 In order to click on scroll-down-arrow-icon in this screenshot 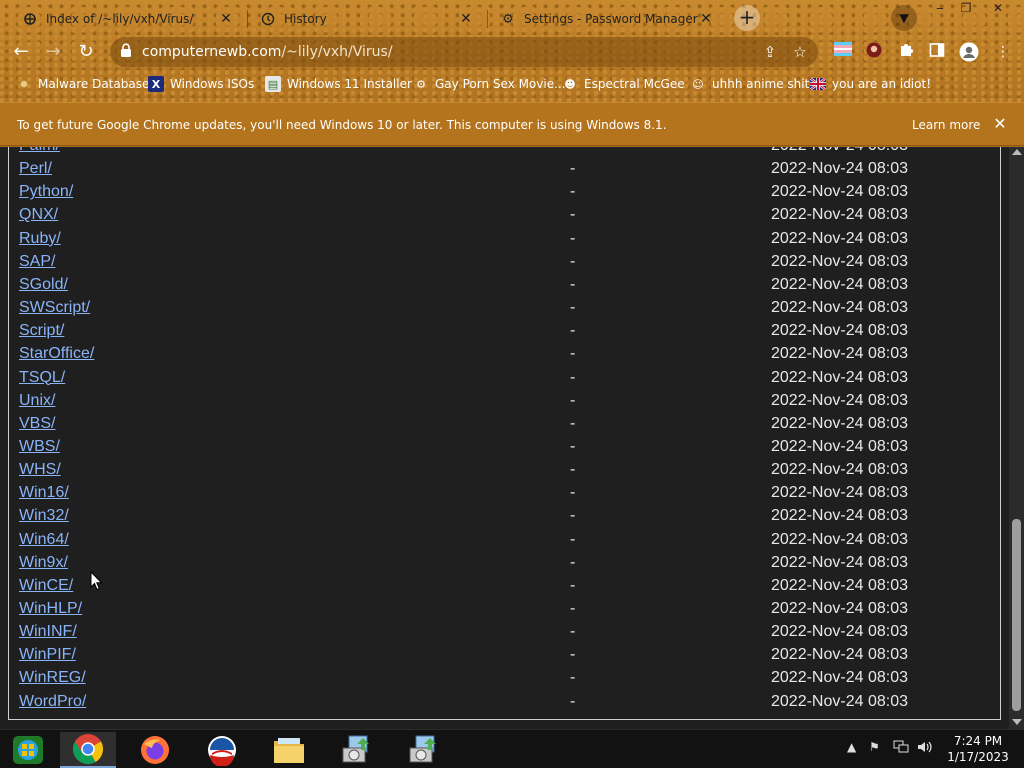, I will do `click(1017, 722)`.